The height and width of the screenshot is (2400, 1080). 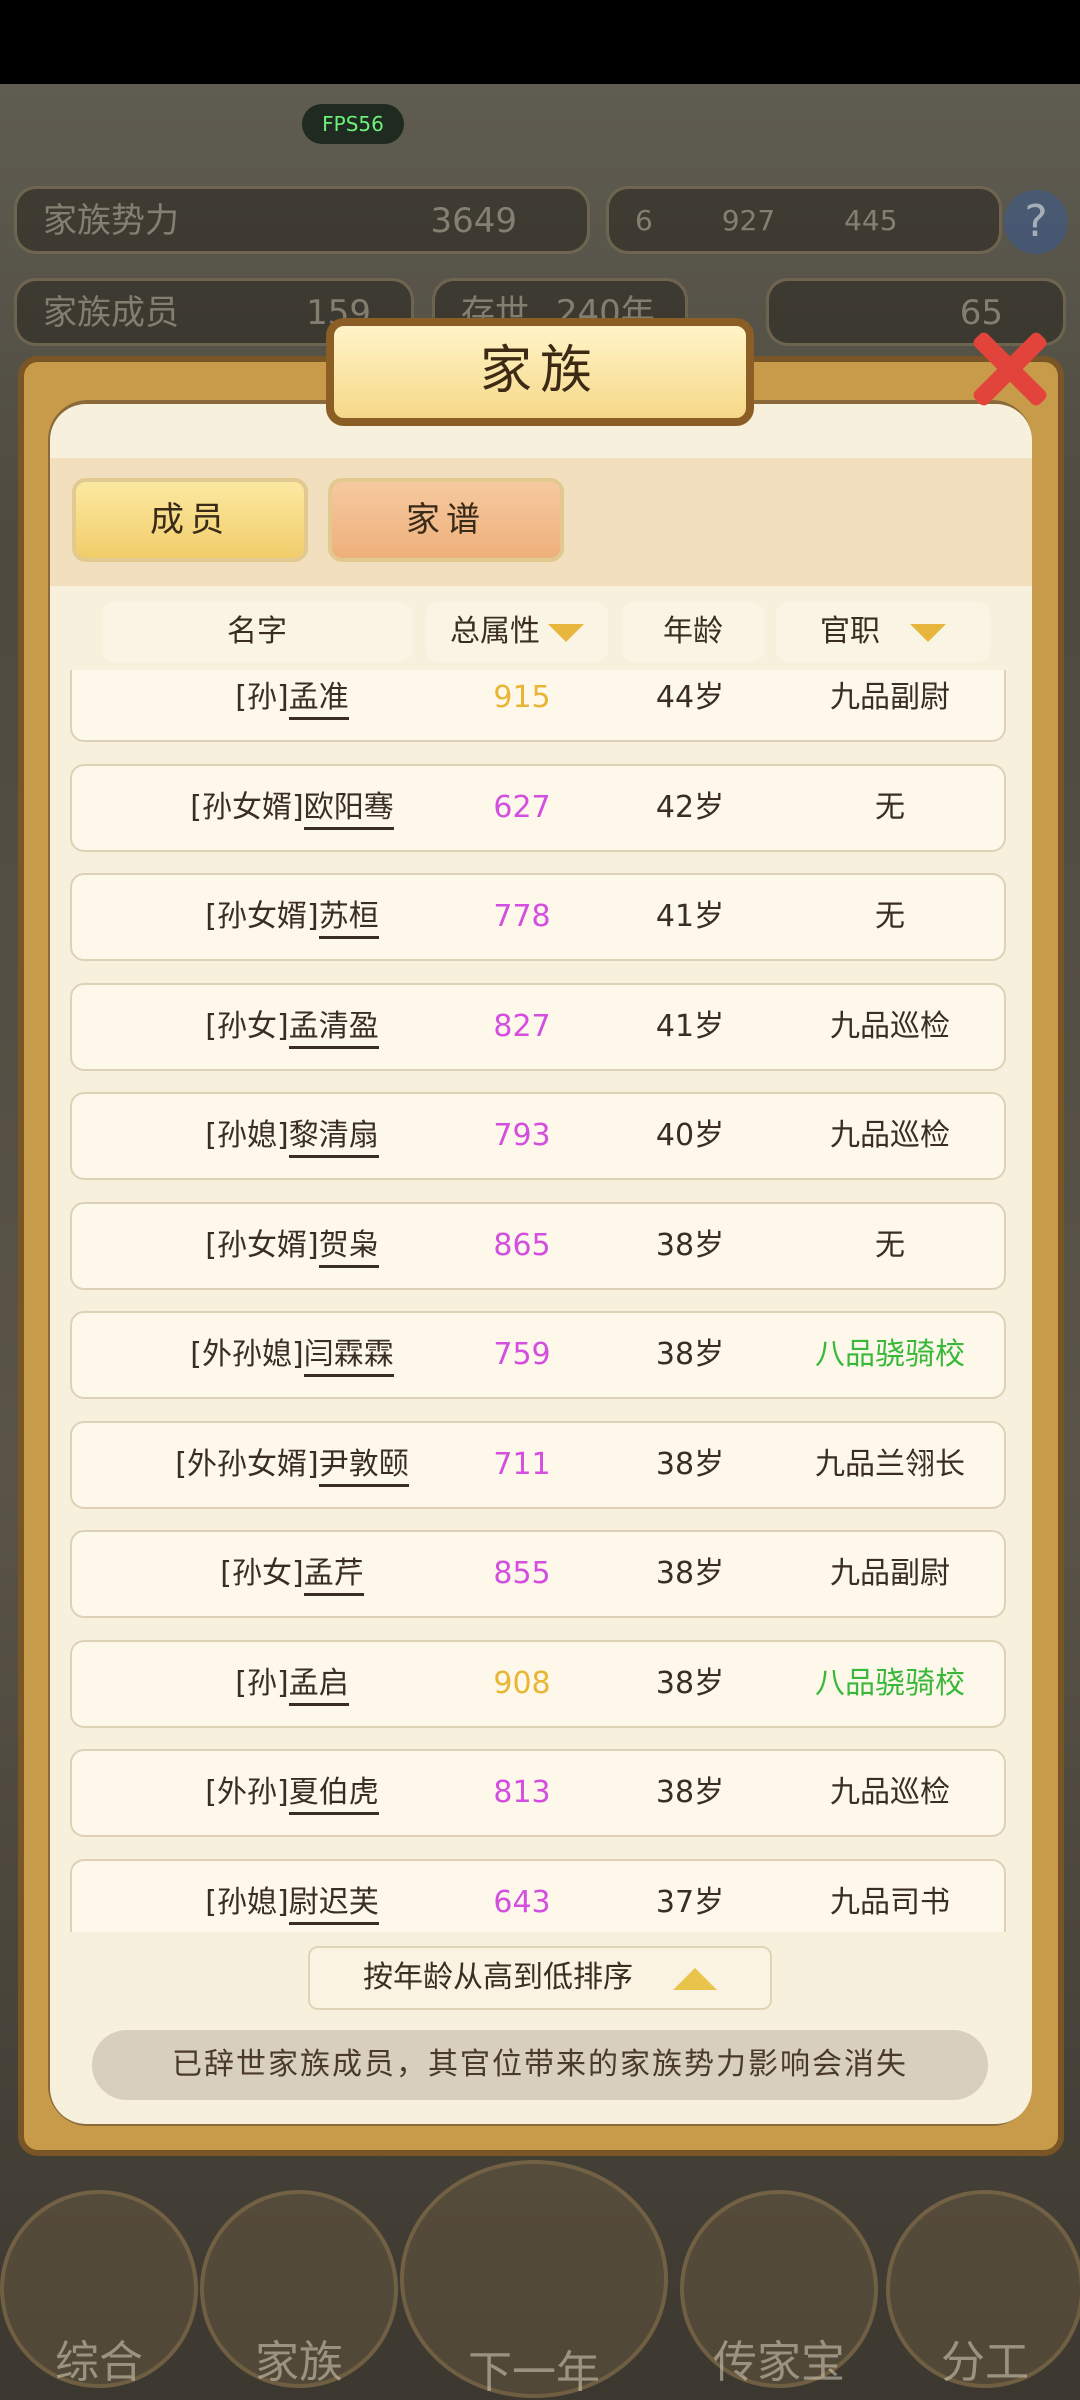 What do you see at coordinates (690, 807) in the screenshot?
I see `member-age: 42岁` at bounding box center [690, 807].